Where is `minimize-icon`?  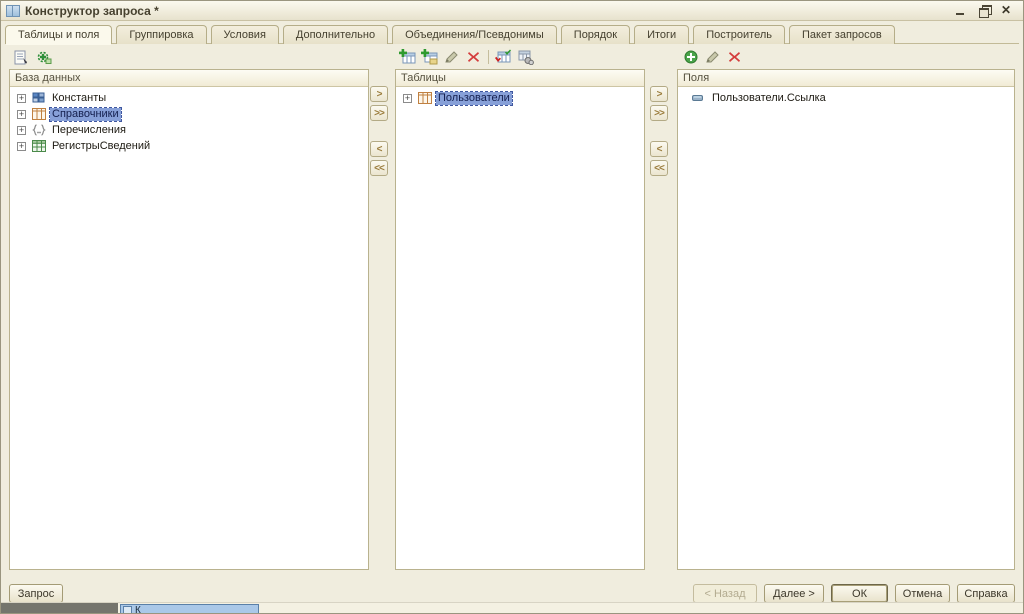
minimize-icon is located at coordinates (961, 10).